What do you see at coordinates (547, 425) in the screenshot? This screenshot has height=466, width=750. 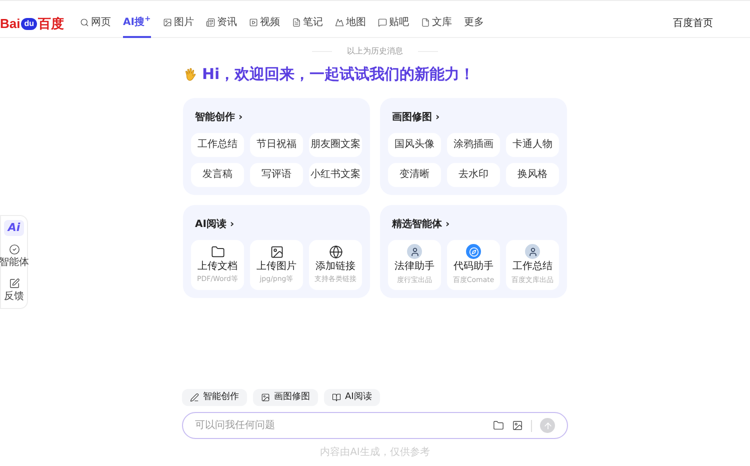 I see `arrow-up-icon` at bounding box center [547, 425].